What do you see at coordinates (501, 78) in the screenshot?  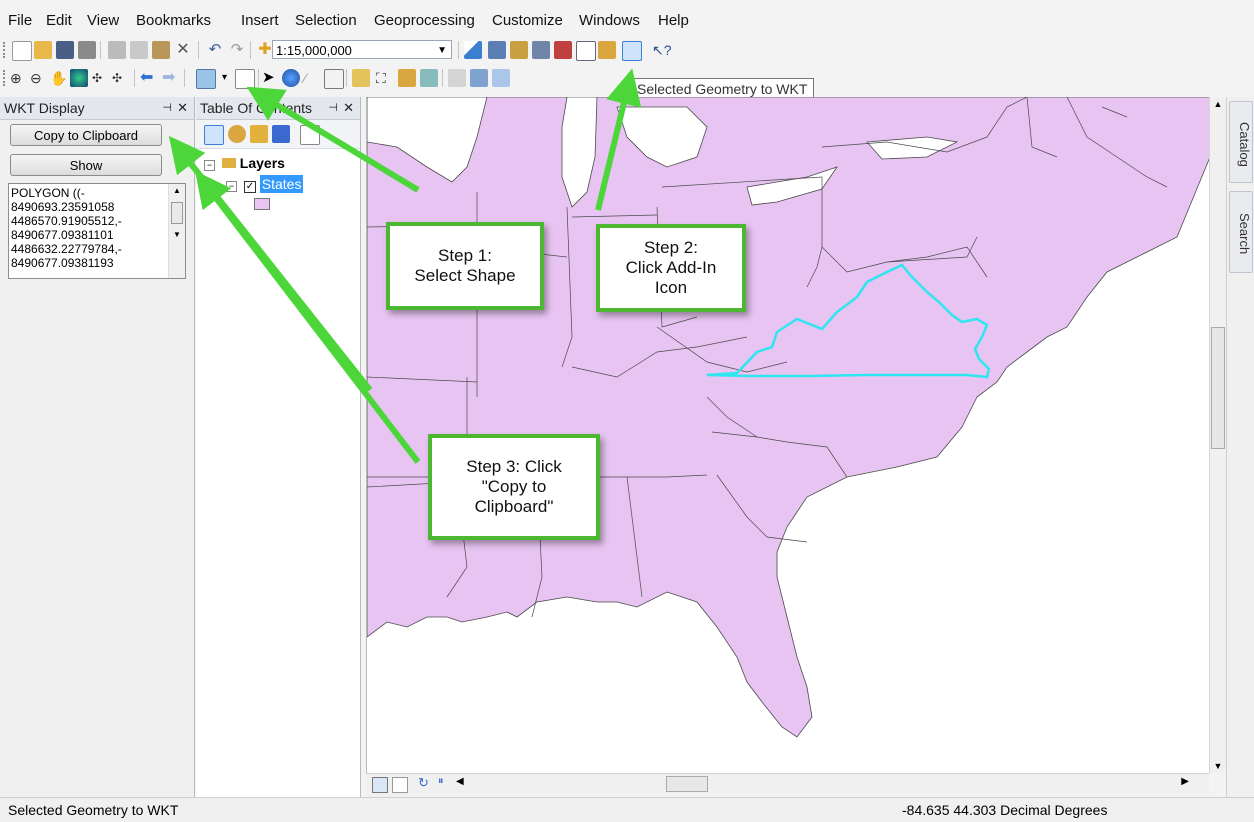 I see `magnifier-icon` at bounding box center [501, 78].